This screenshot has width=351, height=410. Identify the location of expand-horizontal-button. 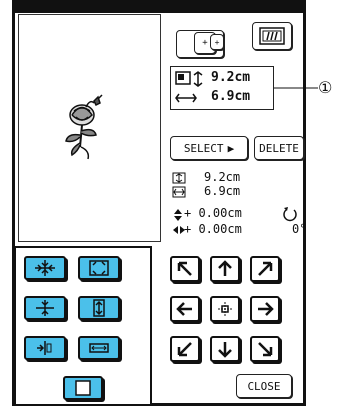
(99, 348).